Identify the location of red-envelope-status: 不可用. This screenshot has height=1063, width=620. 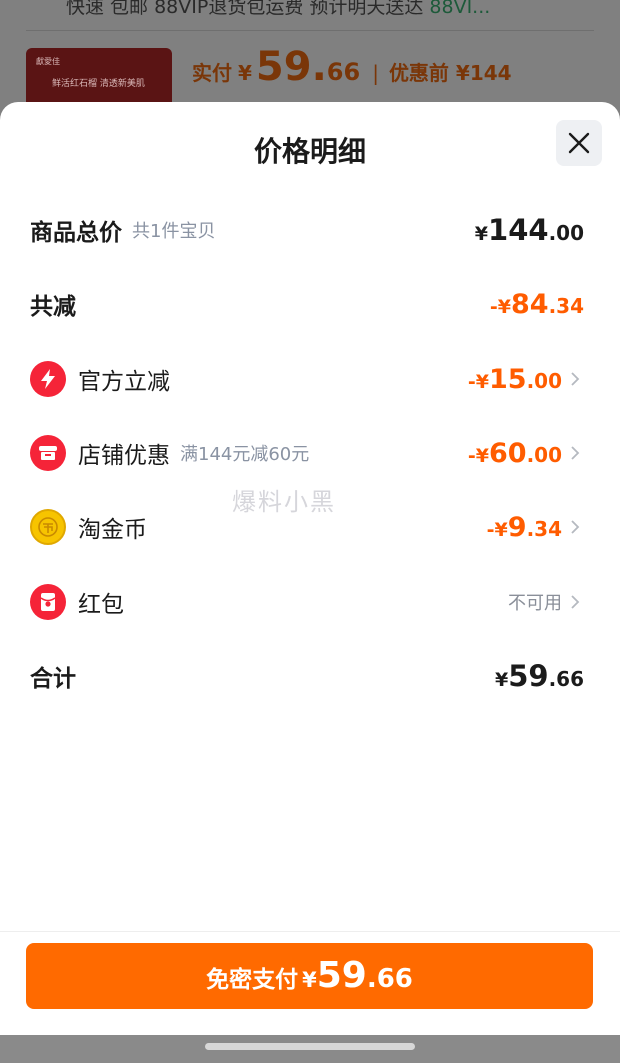
(535, 603).